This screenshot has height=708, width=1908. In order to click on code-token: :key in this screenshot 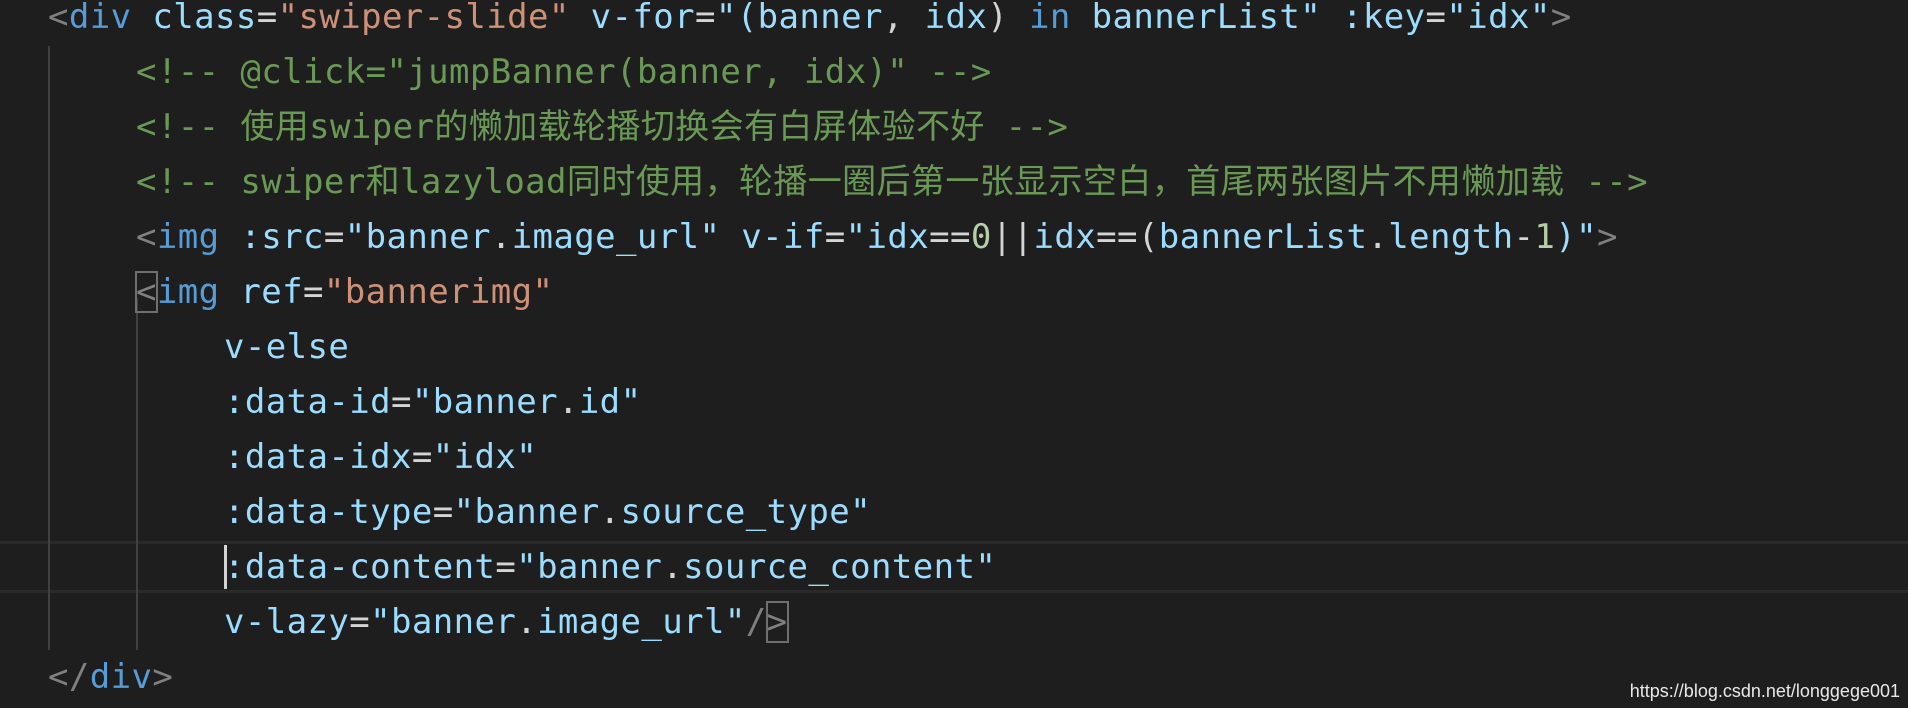, I will do `click(1384, 18)`.